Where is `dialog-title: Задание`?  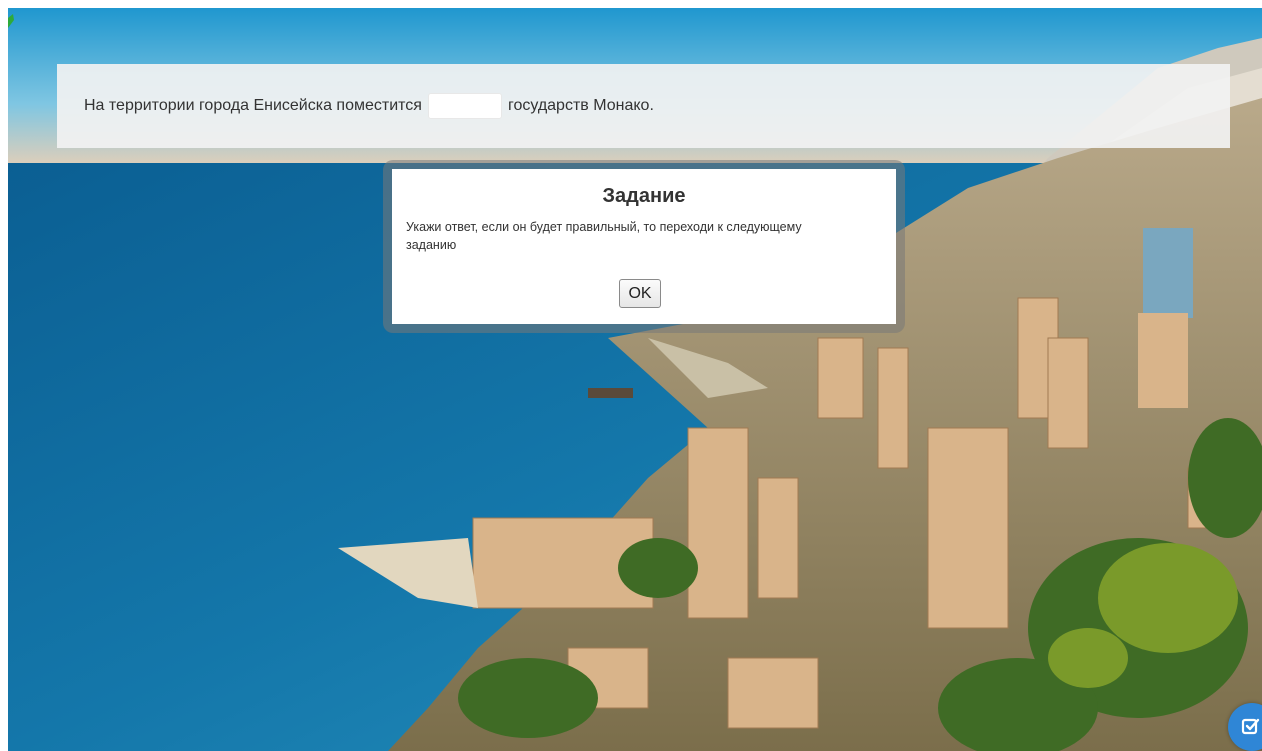 dialog-title: Задание is located at coordinates (644, 196).